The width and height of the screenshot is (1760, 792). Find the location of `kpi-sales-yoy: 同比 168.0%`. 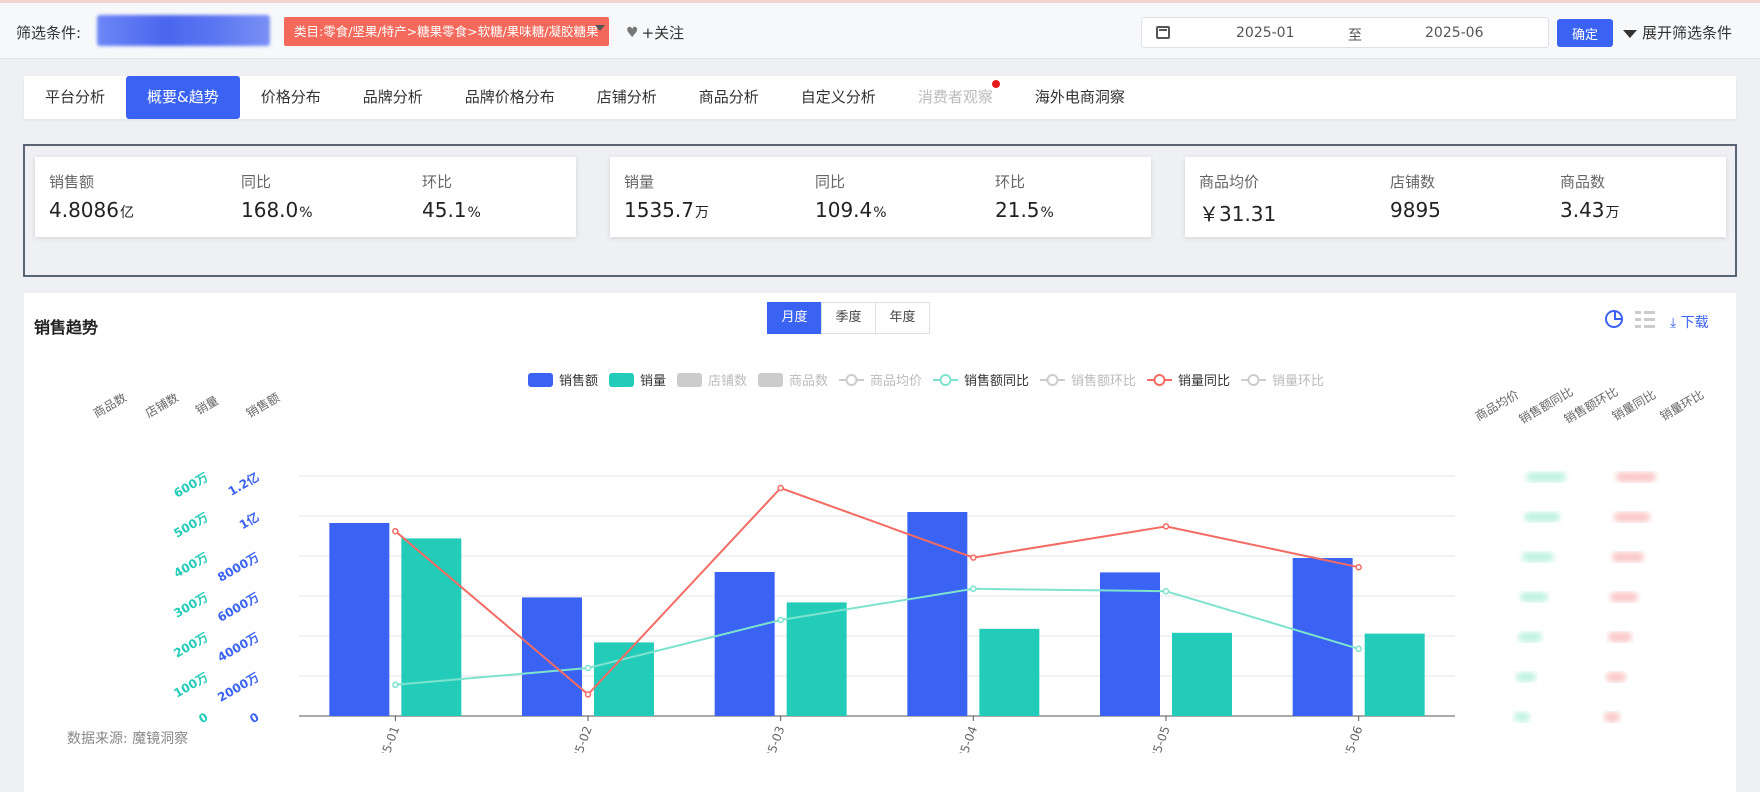

kpi-sales-yoy: 同比 168.0% is located at coordinates (277, 196).